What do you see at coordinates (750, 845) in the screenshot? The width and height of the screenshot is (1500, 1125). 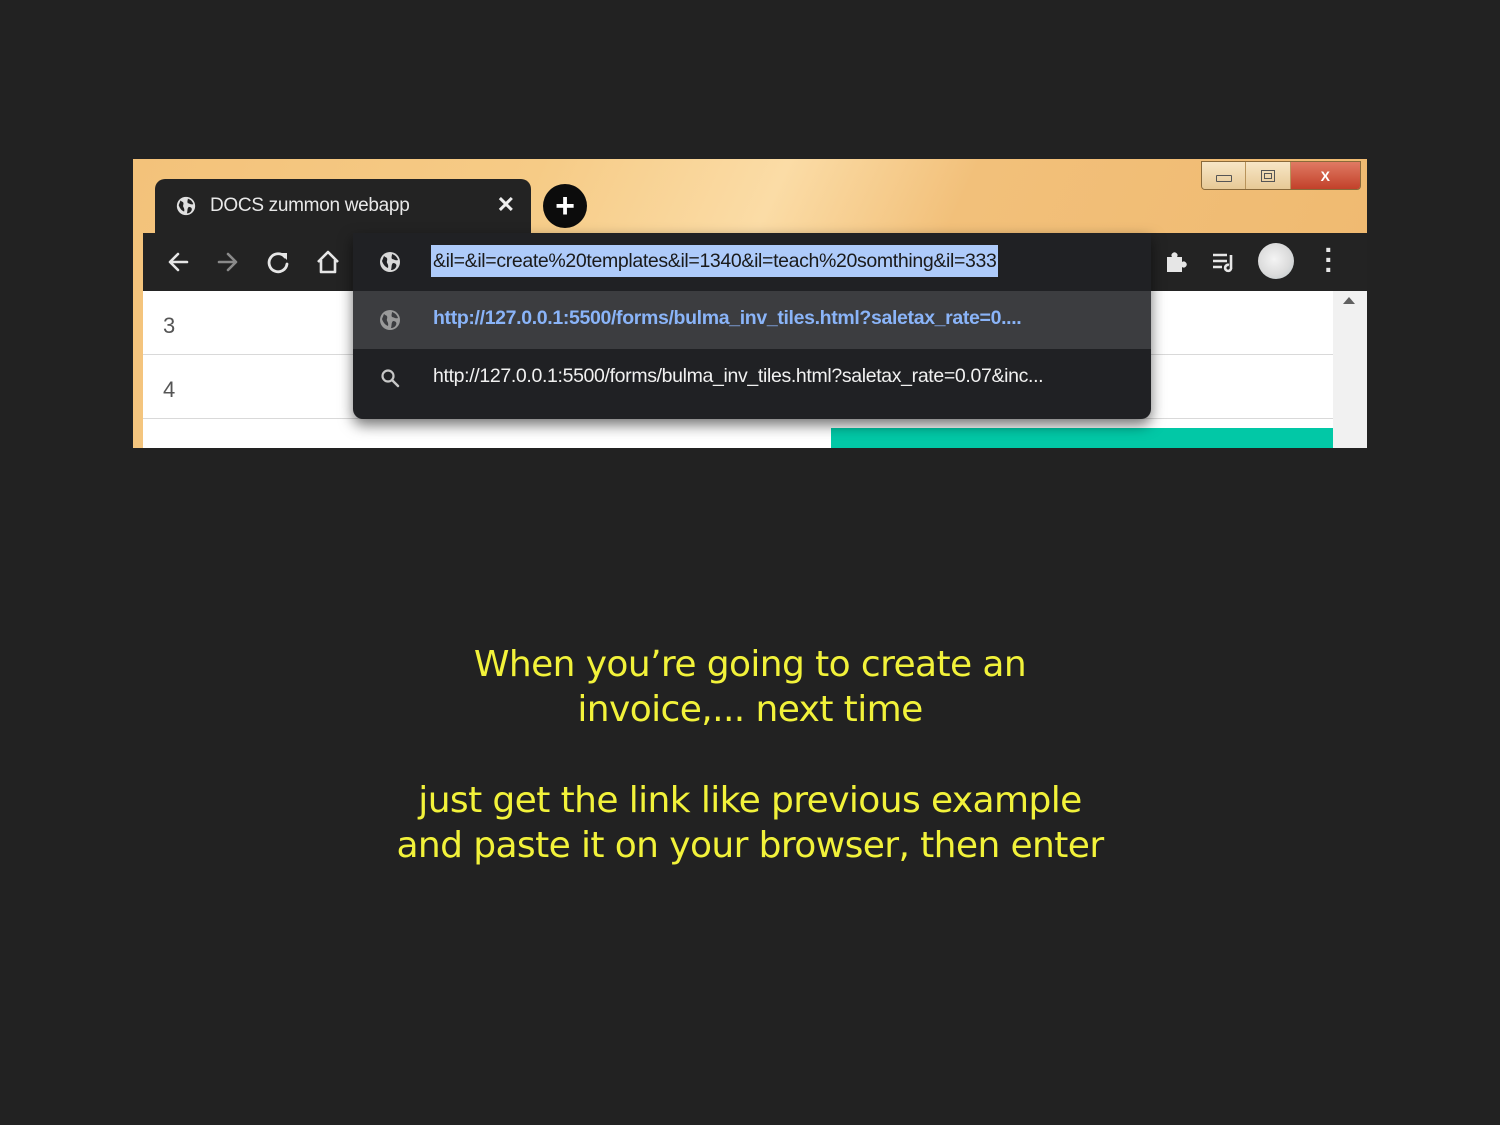 I see `caption-line: and paste it on your browser, then enter` at bounding box center [750, 845].